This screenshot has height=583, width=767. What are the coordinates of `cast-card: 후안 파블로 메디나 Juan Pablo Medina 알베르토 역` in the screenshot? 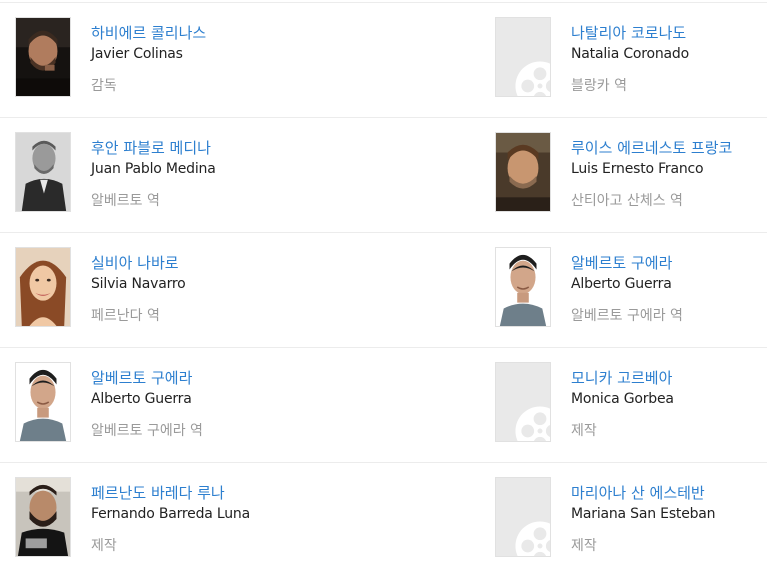 It's located at (160, 173).